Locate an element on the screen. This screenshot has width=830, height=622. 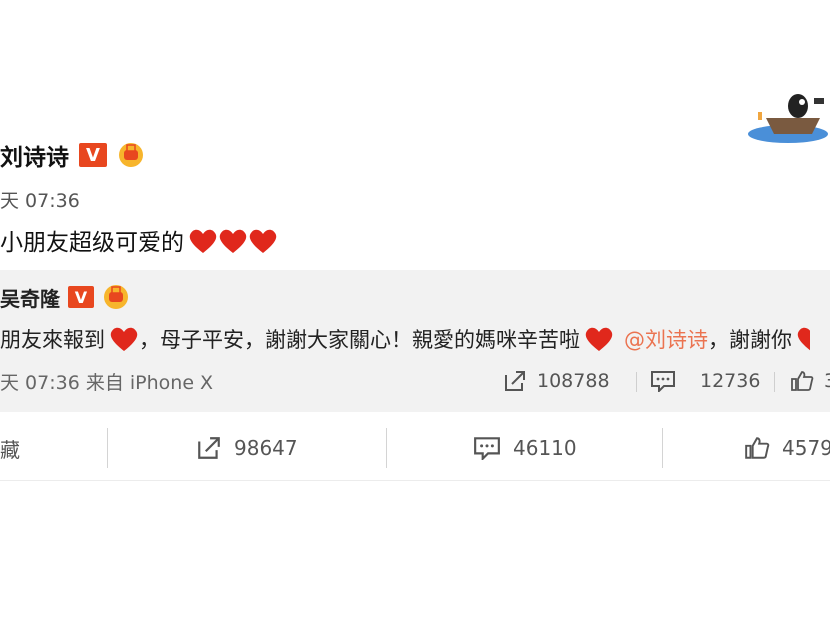
mention-link: @刘诗诗 is located at coordinates (666, 339).